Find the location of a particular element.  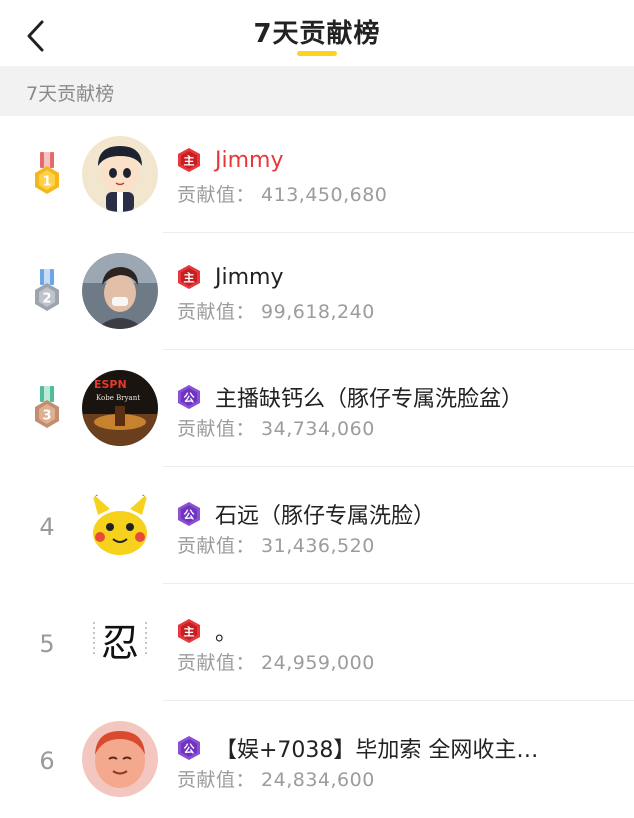

value-number: 34,734,060 is located at coordinates (318, 429).